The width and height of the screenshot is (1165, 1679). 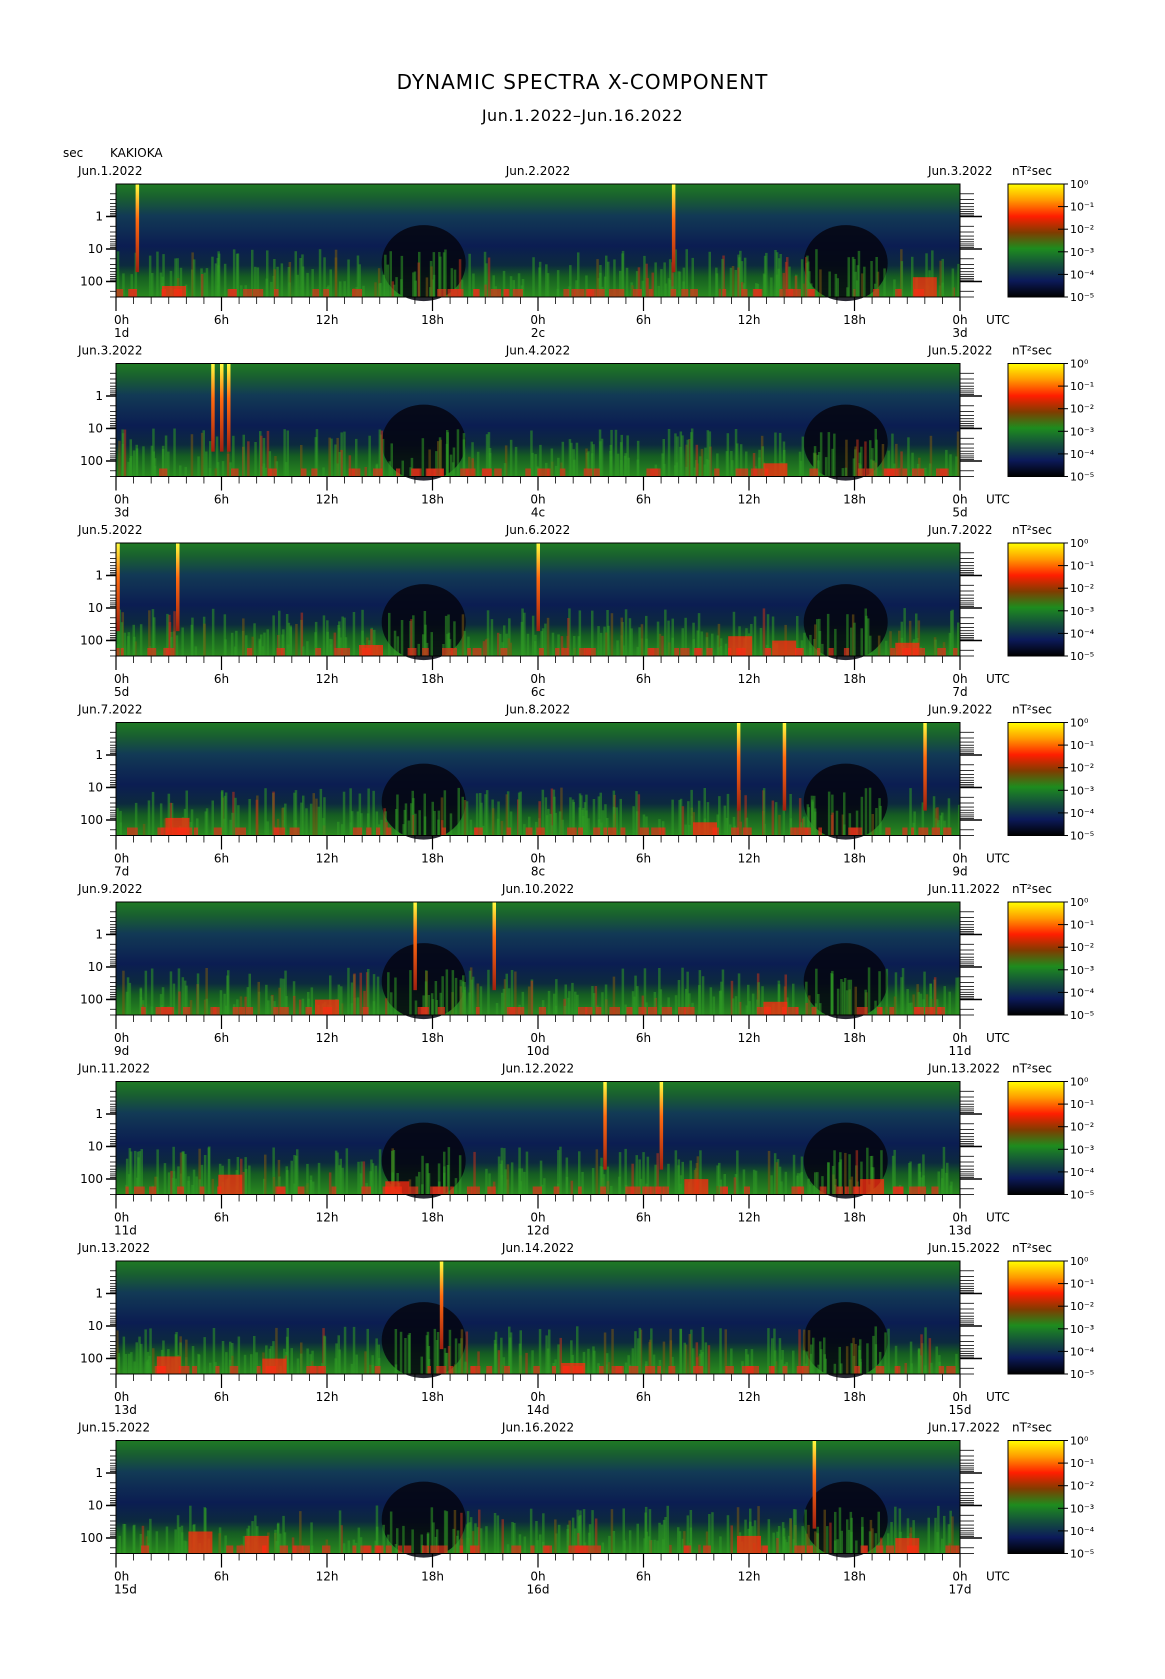 I want to click on day-label-mid: 12d, so click(x=538, y=1231).